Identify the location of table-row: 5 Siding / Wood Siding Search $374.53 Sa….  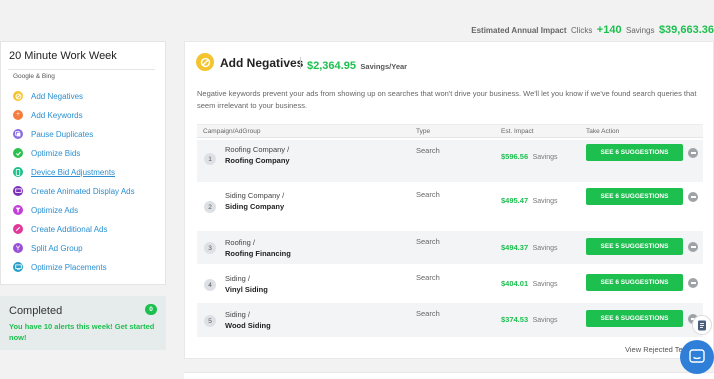
(450, 320).